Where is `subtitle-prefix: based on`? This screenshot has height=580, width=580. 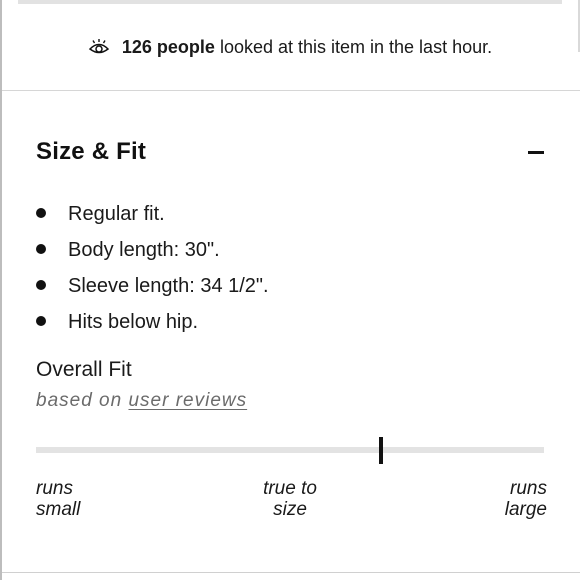
subtitle-prefix: based on is located at coordinates (79, 400).